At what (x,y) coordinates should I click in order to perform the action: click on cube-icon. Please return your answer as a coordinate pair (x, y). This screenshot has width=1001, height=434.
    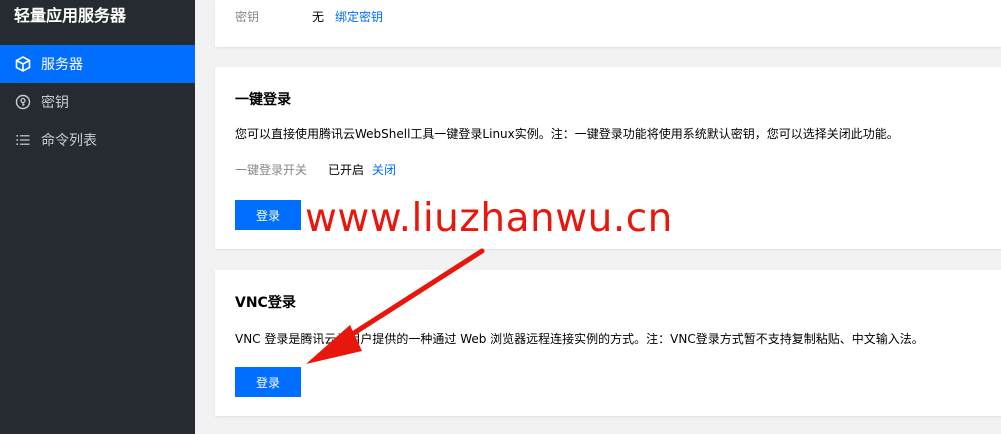
    Looking at the image, I should click on (23, 64).